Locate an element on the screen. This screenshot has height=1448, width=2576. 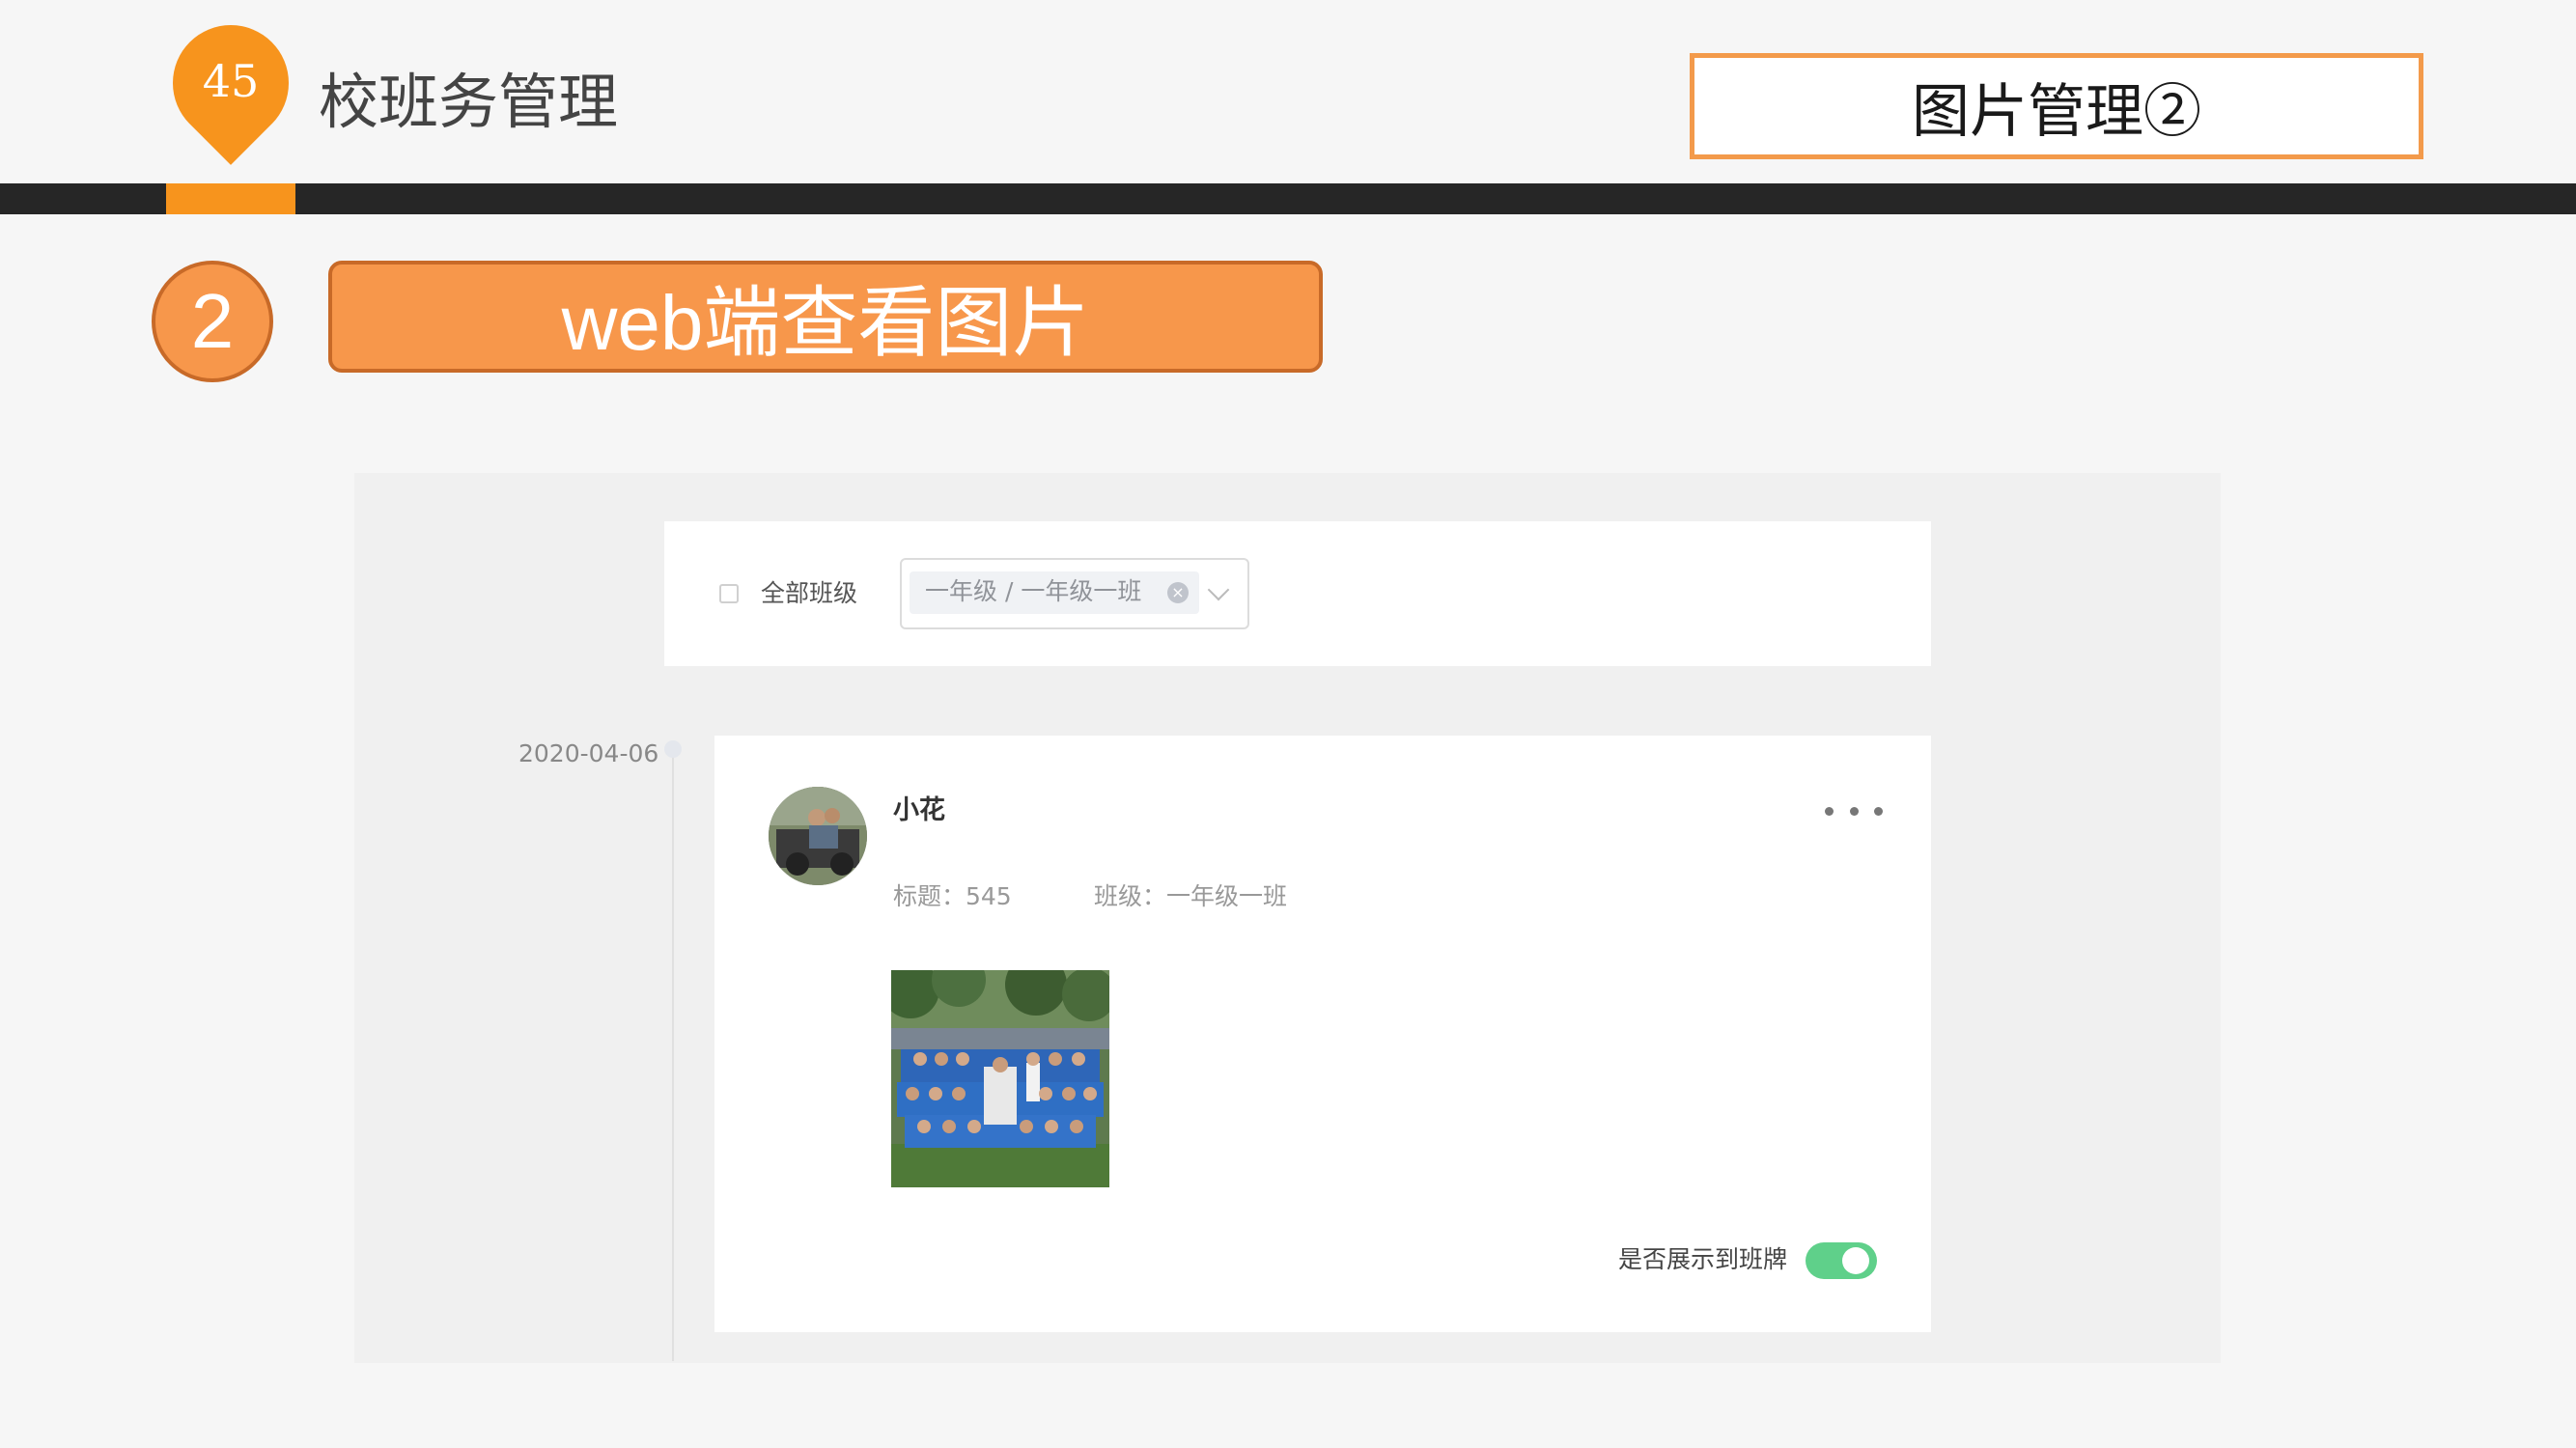
avatar is located at coordinates (818, 836).